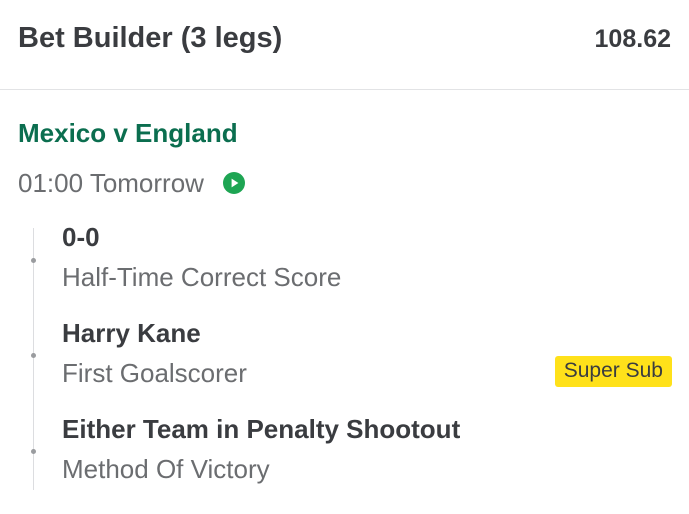 The height and width of the screenshot is (514, 689). I want to click on leg-selection: Harry Kane, so click(131, 333).